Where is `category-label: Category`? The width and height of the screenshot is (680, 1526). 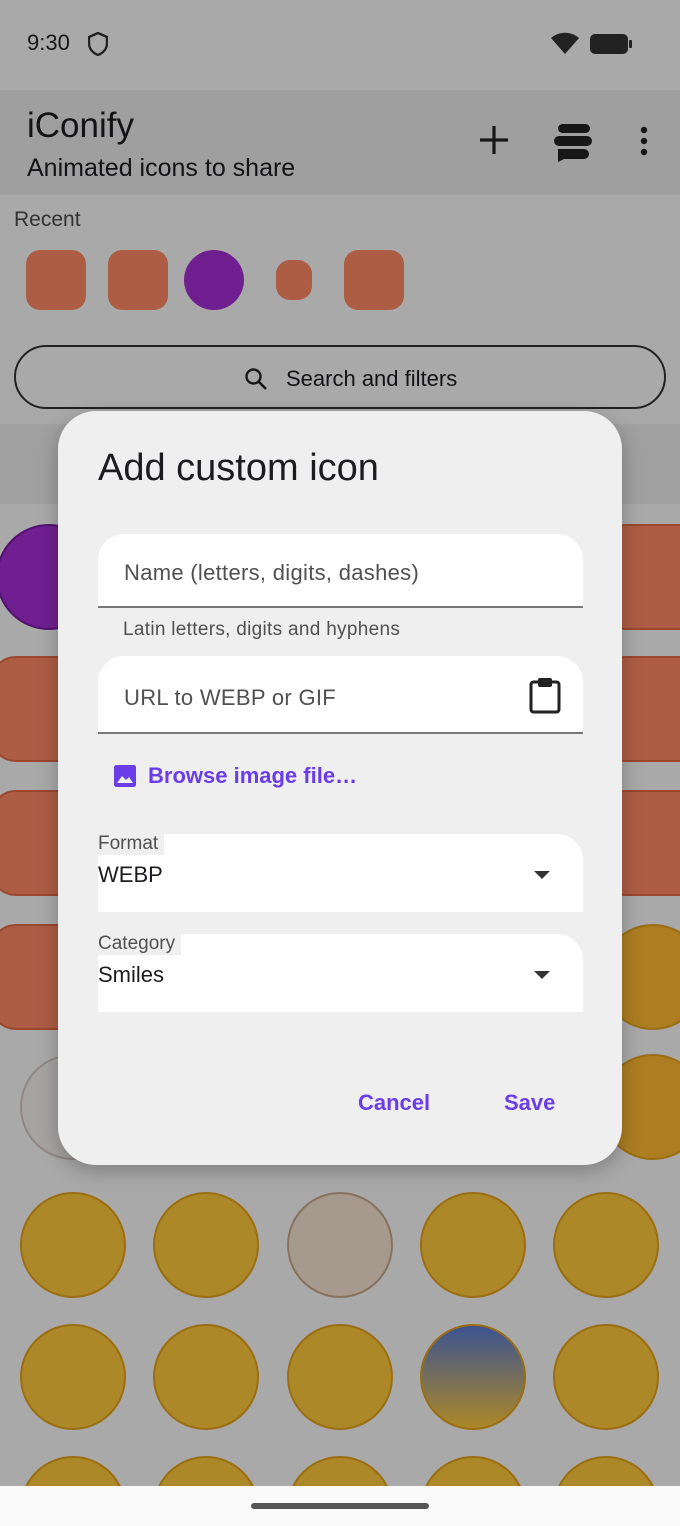
category-label: Category is located at coordinates (140, 944).